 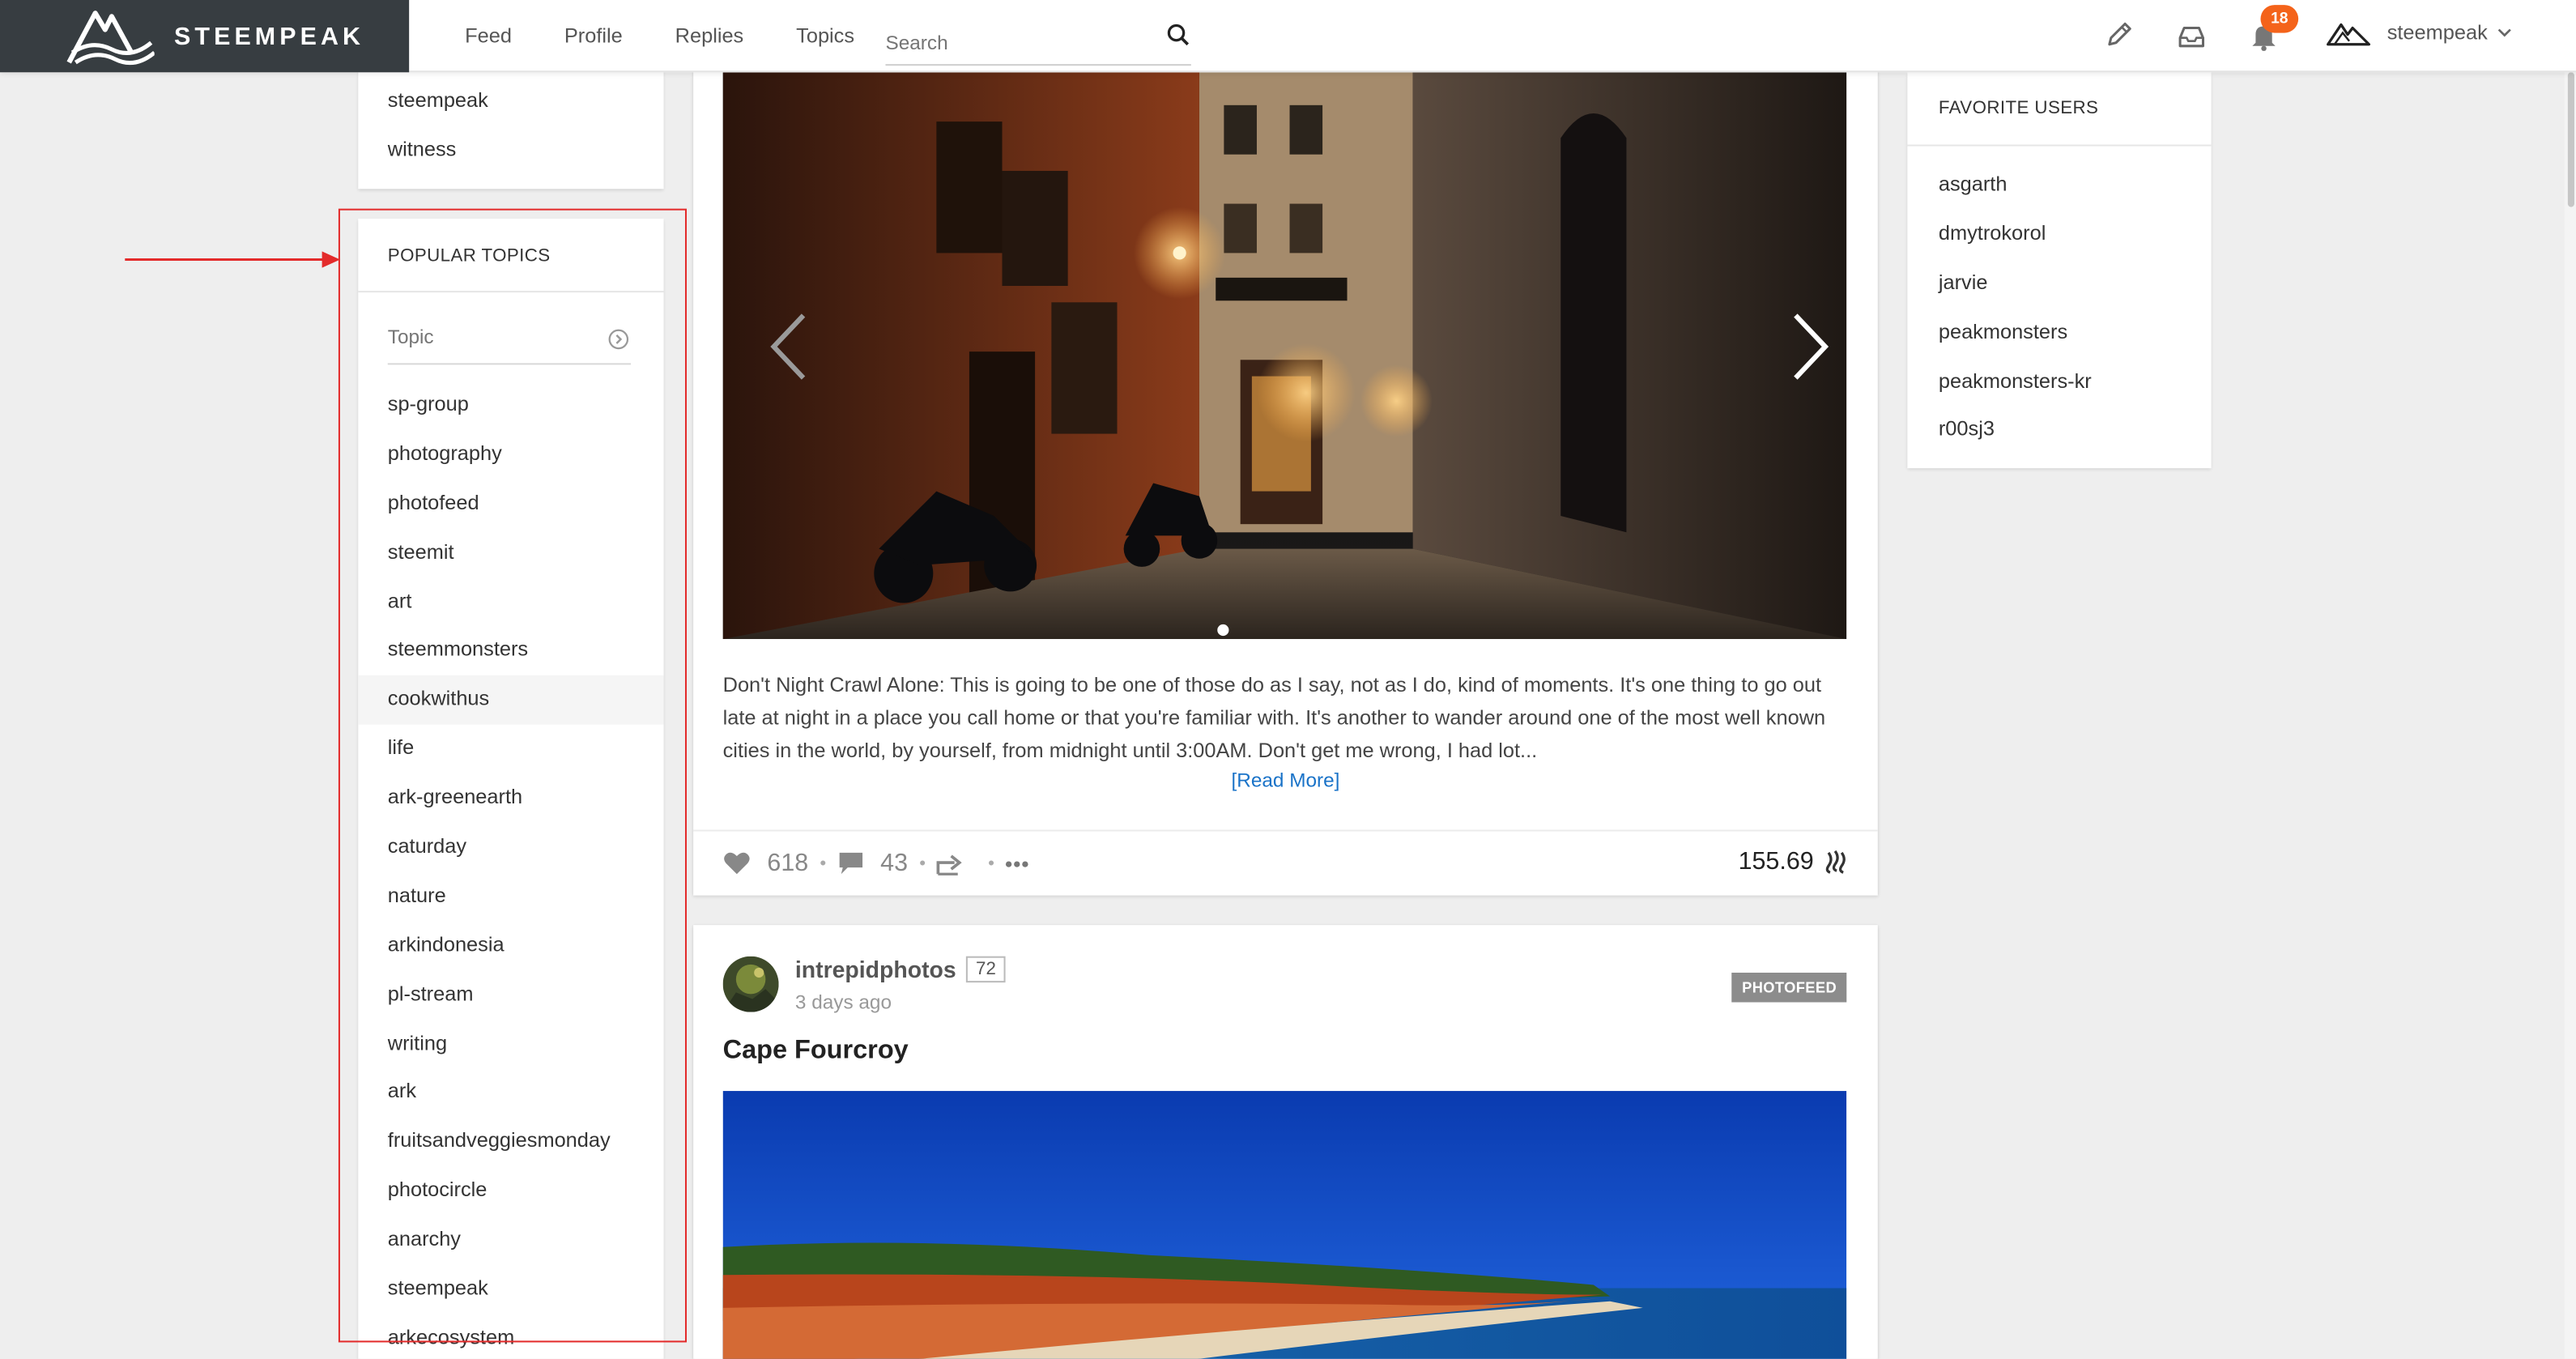 I want to click on topic-item: fruitsandveggiesmonday, so click(x=510, y=1142).